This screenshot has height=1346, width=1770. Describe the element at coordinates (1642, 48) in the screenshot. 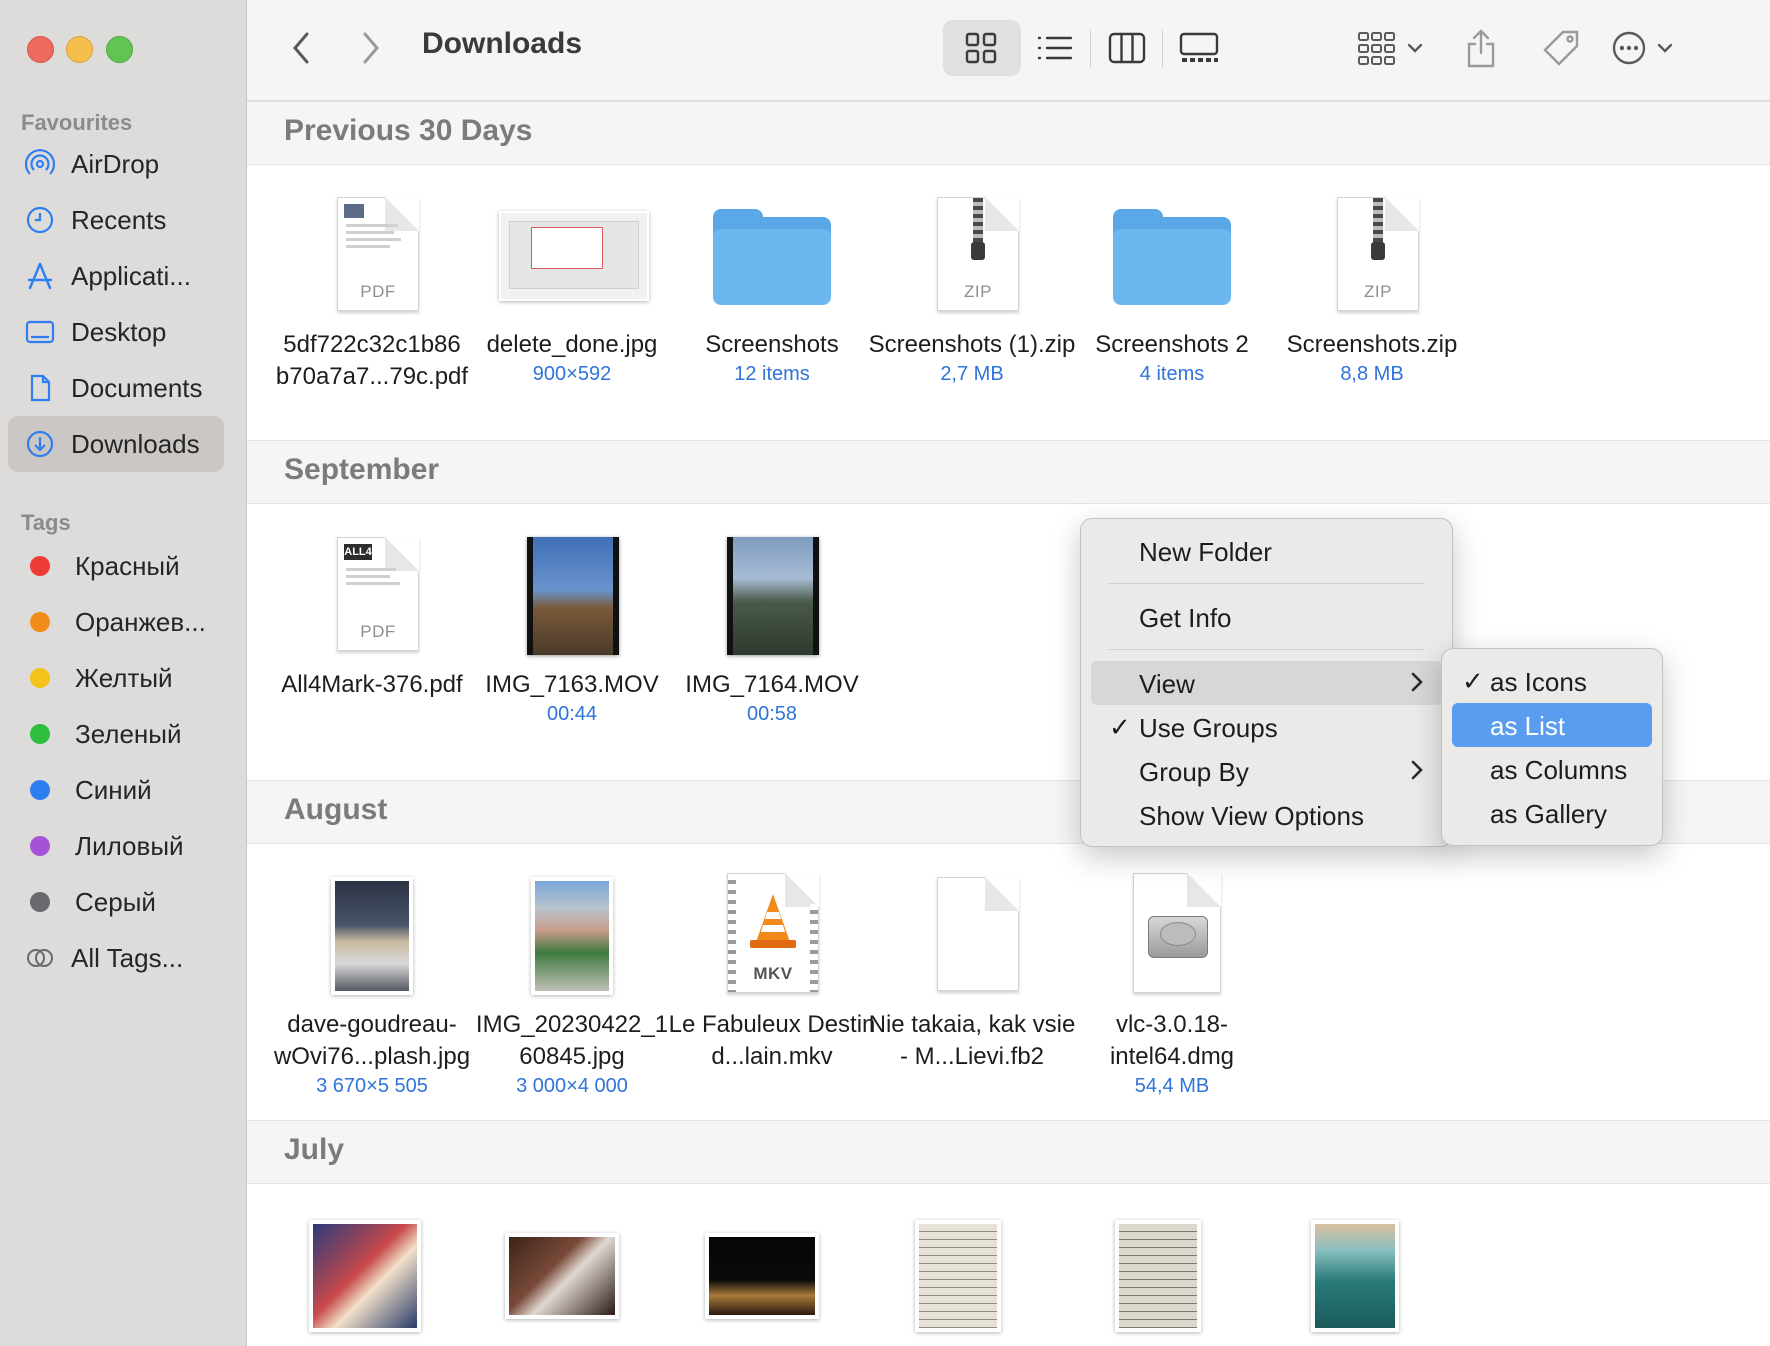

I see `more-actions-button` at that location.